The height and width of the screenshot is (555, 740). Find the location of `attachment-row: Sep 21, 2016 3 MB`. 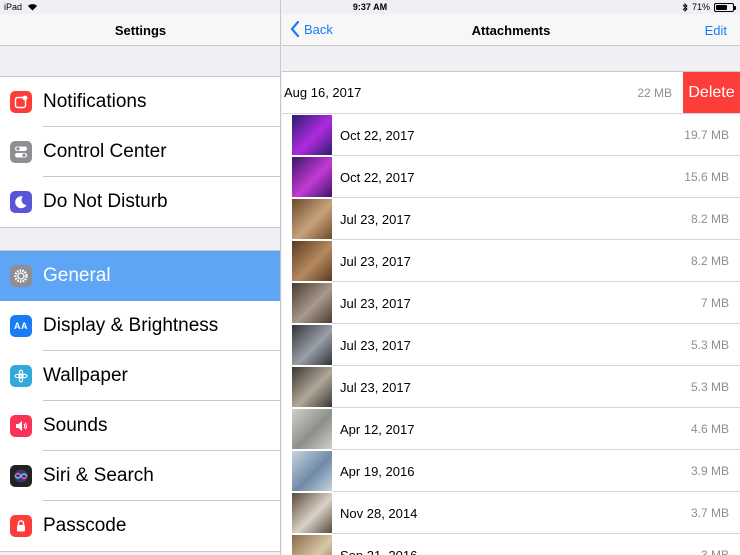

attachment-row: Sep 21, 2016 3 MB is located at coordinates (511, 544).